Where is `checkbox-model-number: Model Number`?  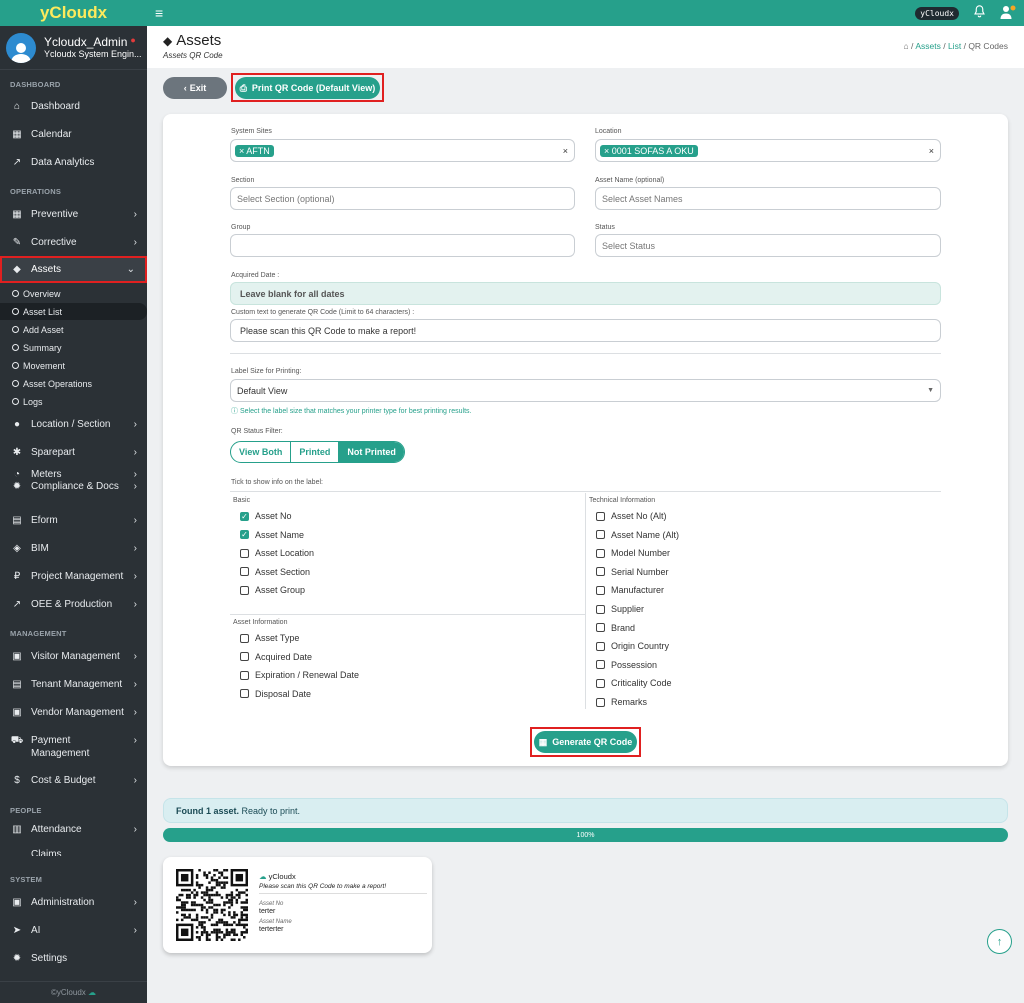 checkbox-model-number: Model Number is located at coordinates (633, 553).